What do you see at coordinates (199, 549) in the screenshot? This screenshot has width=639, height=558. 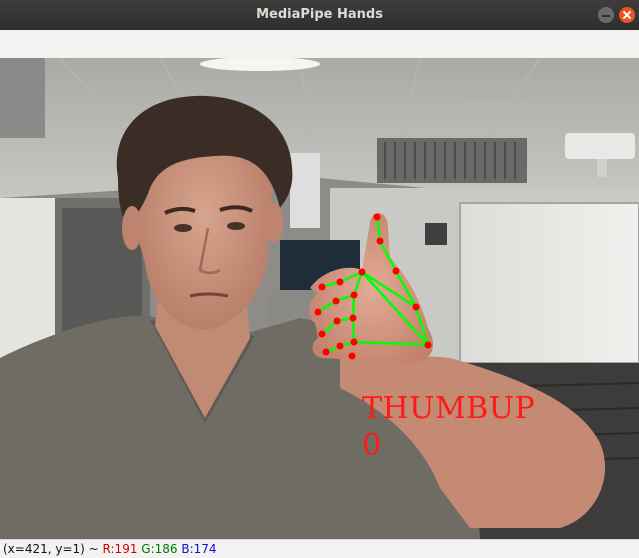 I see `pixel-blue-value: B:174` at bounding box center [199, 549].